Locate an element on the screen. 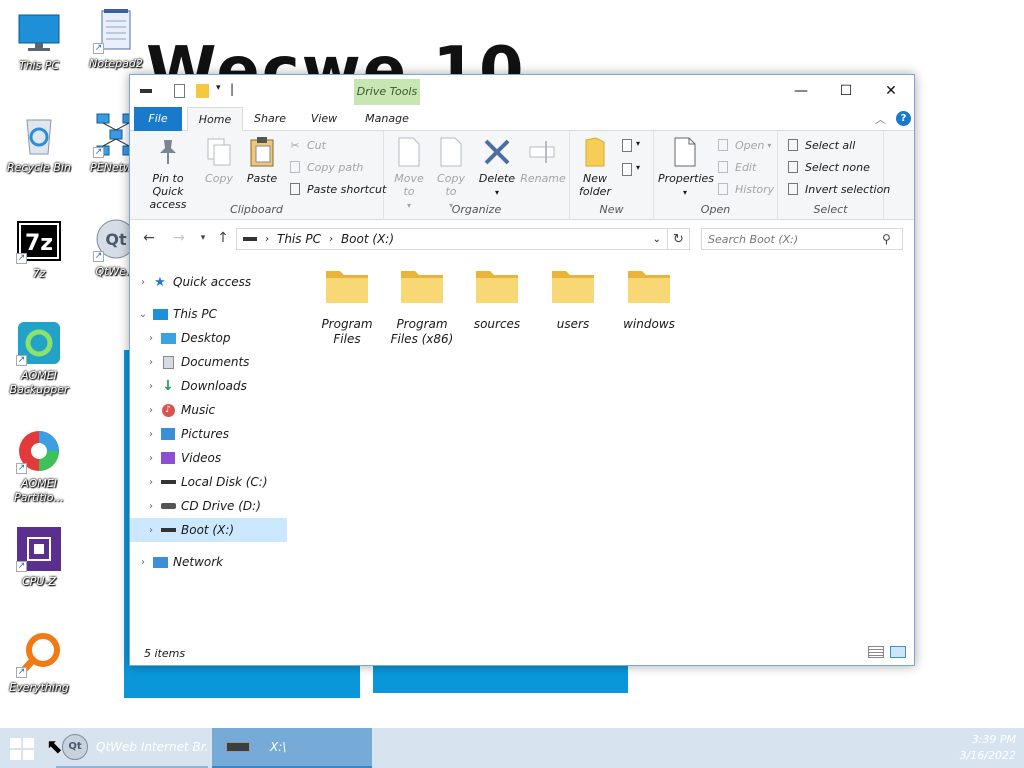 This screenshot has width=1024, height=768. nav-label: CD Drive (D:) is located at coordinates (221, 506).